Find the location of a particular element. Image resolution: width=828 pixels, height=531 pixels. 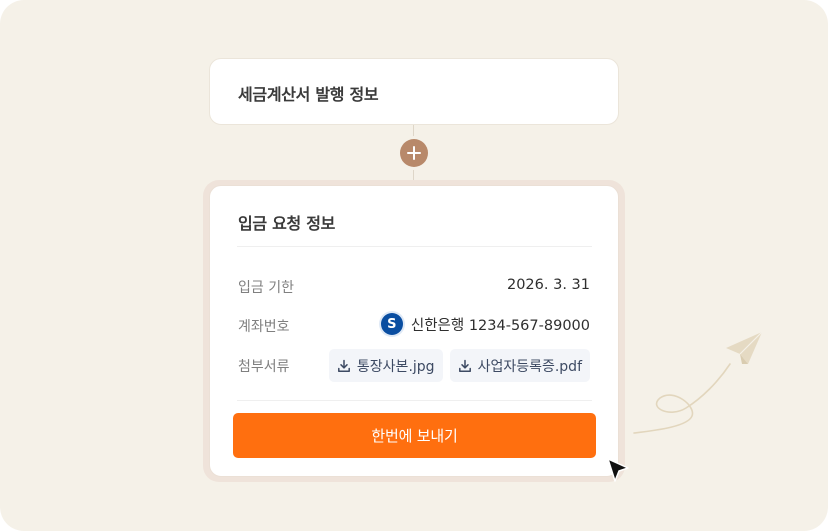

tax-invoice-title: 세금계산서 발행 정보 is located at coordinates (308, 94).